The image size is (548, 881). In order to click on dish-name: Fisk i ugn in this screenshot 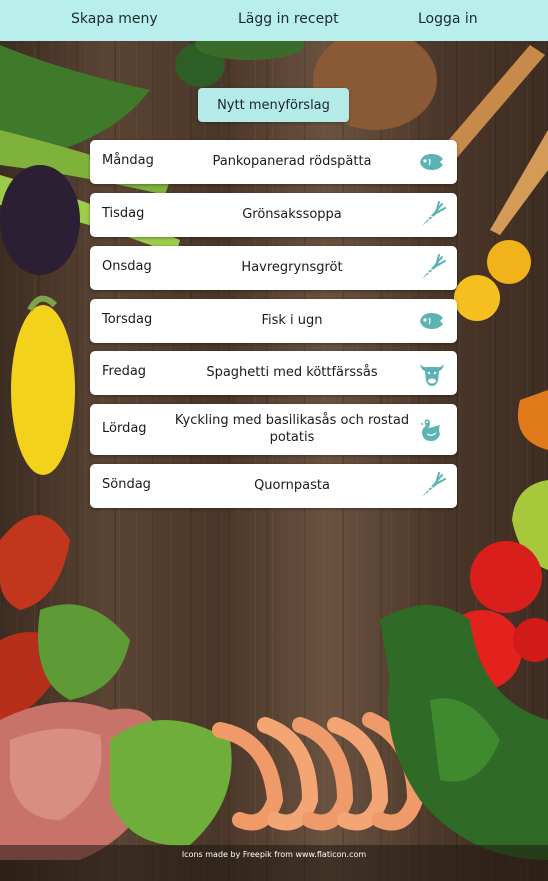, I will do `click(292, 320)`.